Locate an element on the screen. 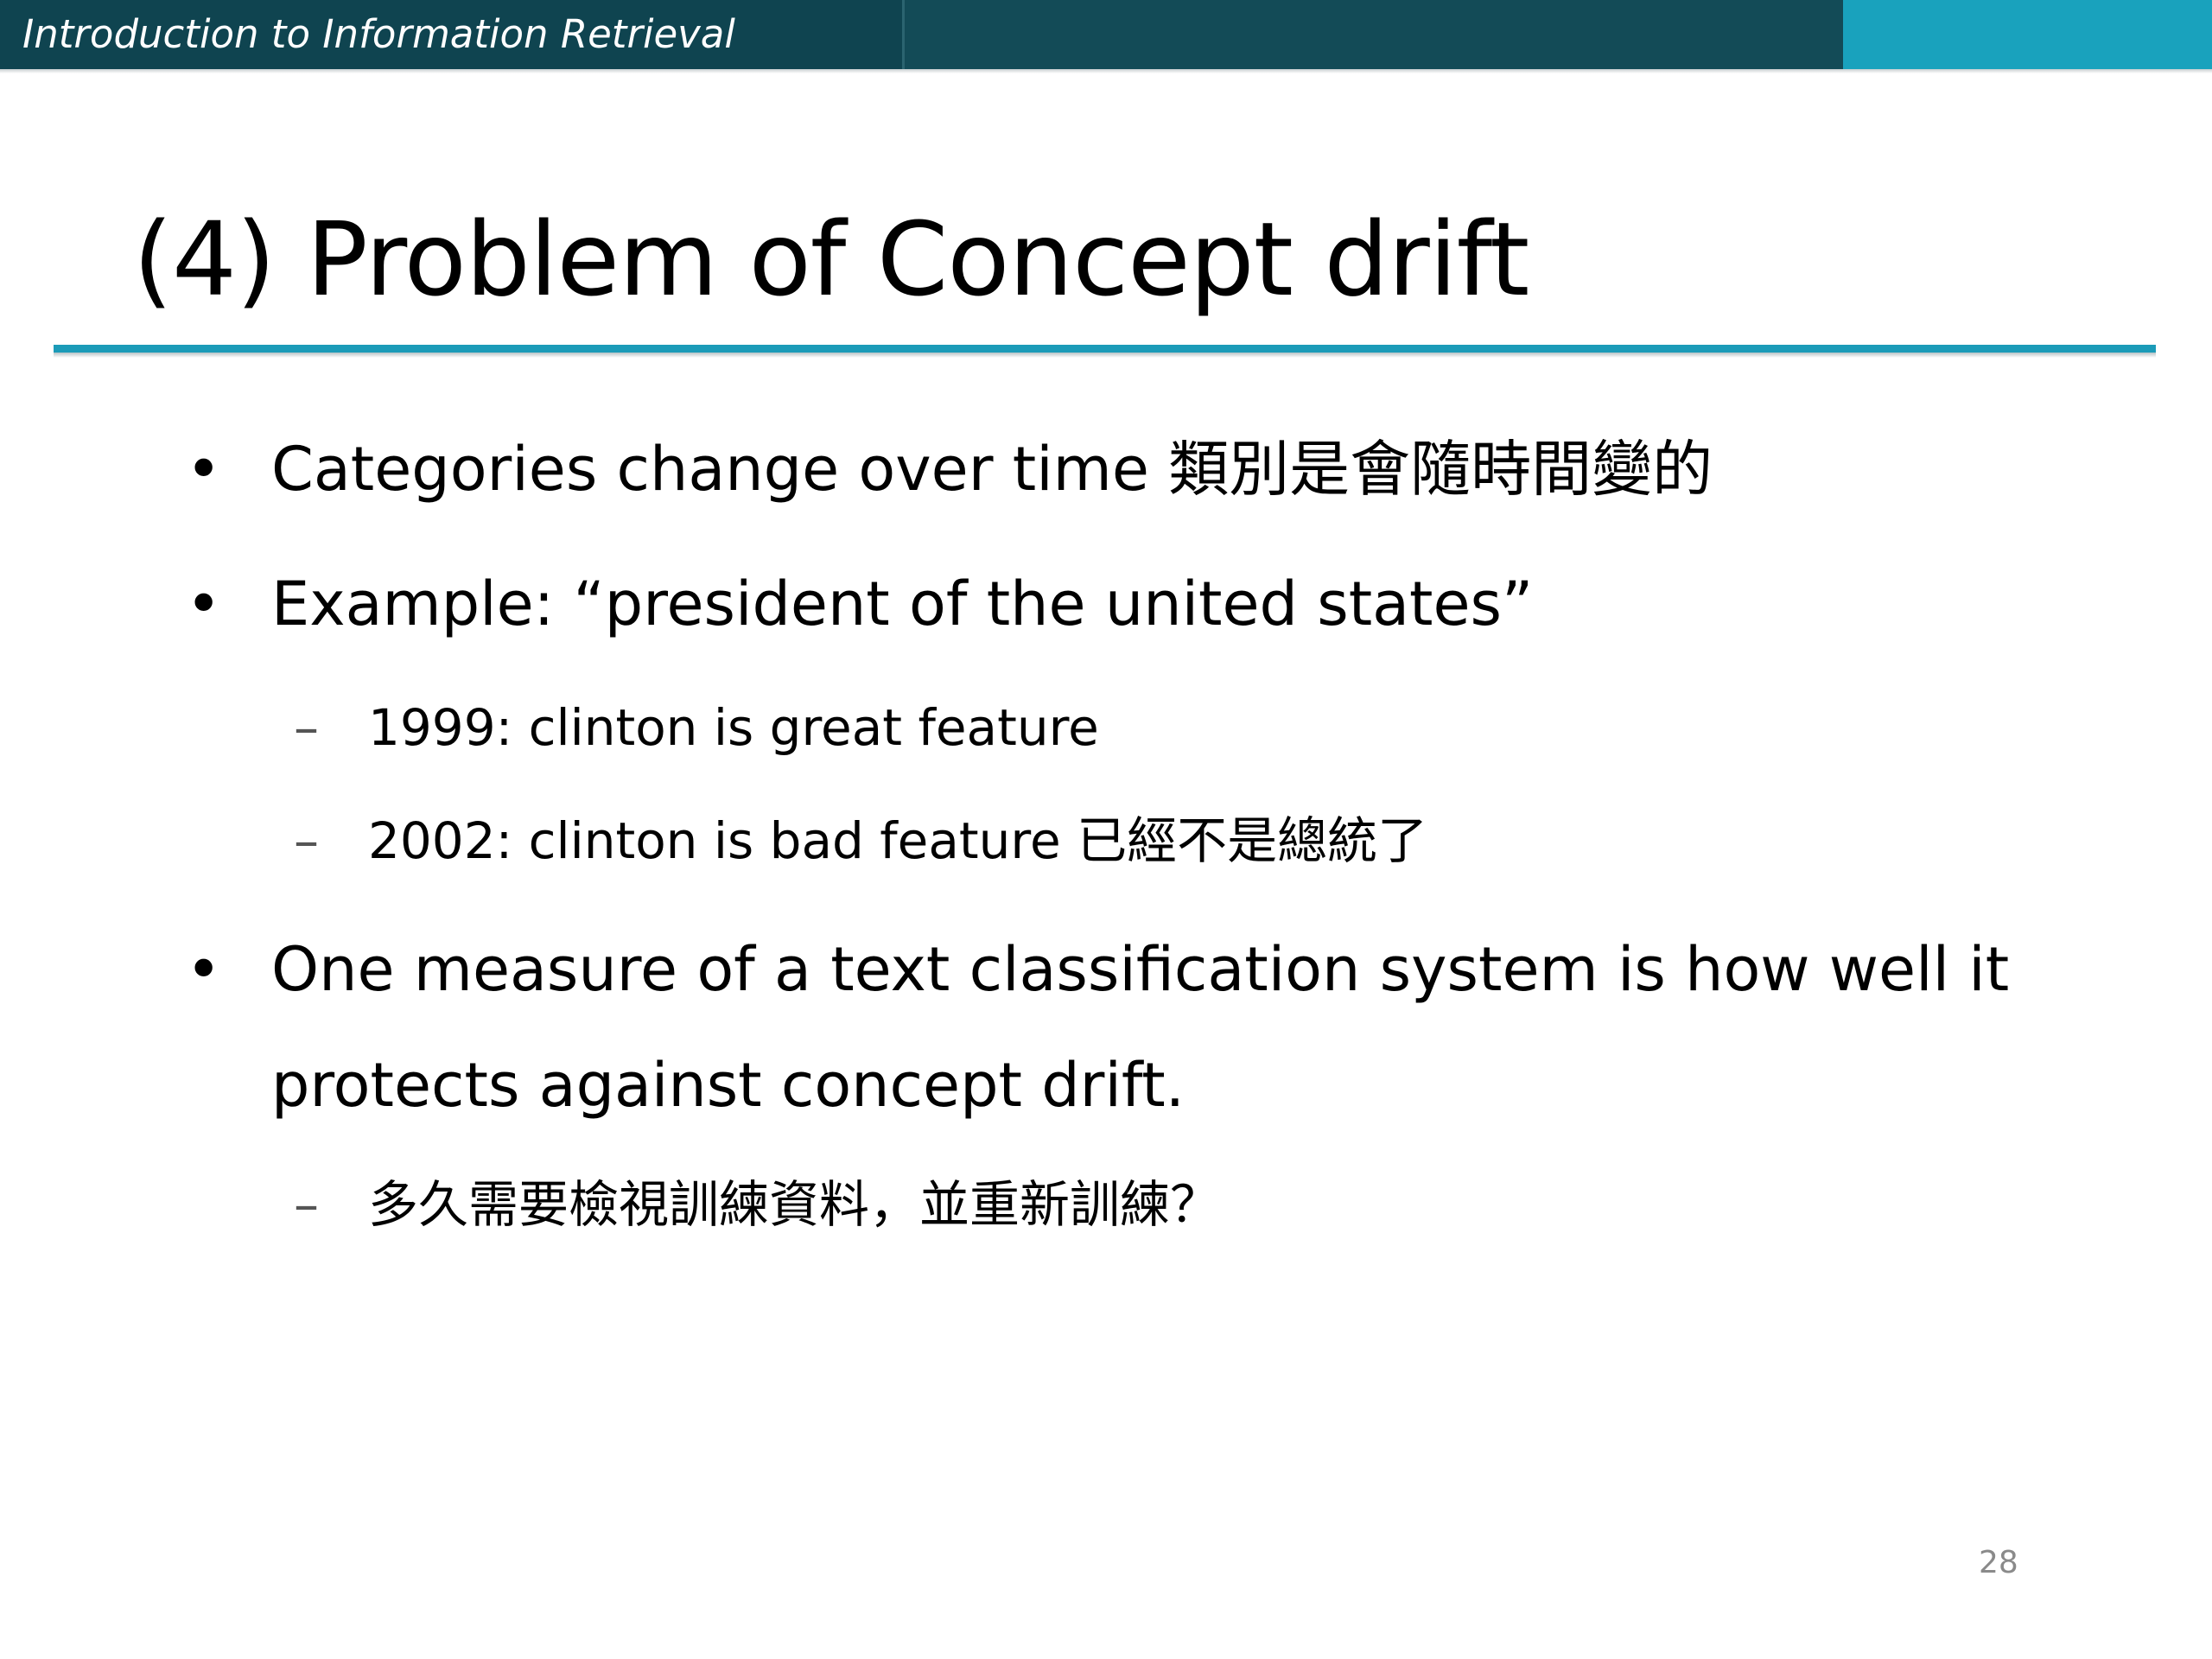 This screenshot has height=1659, width=2212. sub-bullet-text: 多久需要檢視訓練資料，並重新訓練？ is located at coordinates (794, 1204).